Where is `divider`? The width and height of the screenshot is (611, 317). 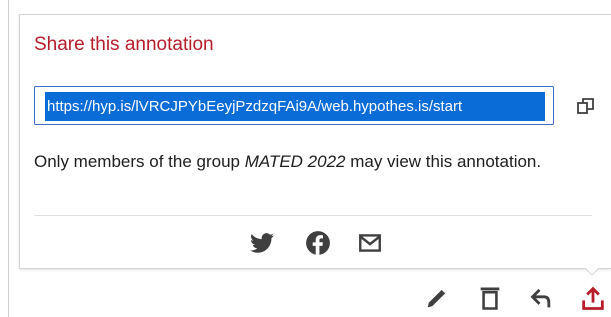 divider is located at coordinates (313, 215).